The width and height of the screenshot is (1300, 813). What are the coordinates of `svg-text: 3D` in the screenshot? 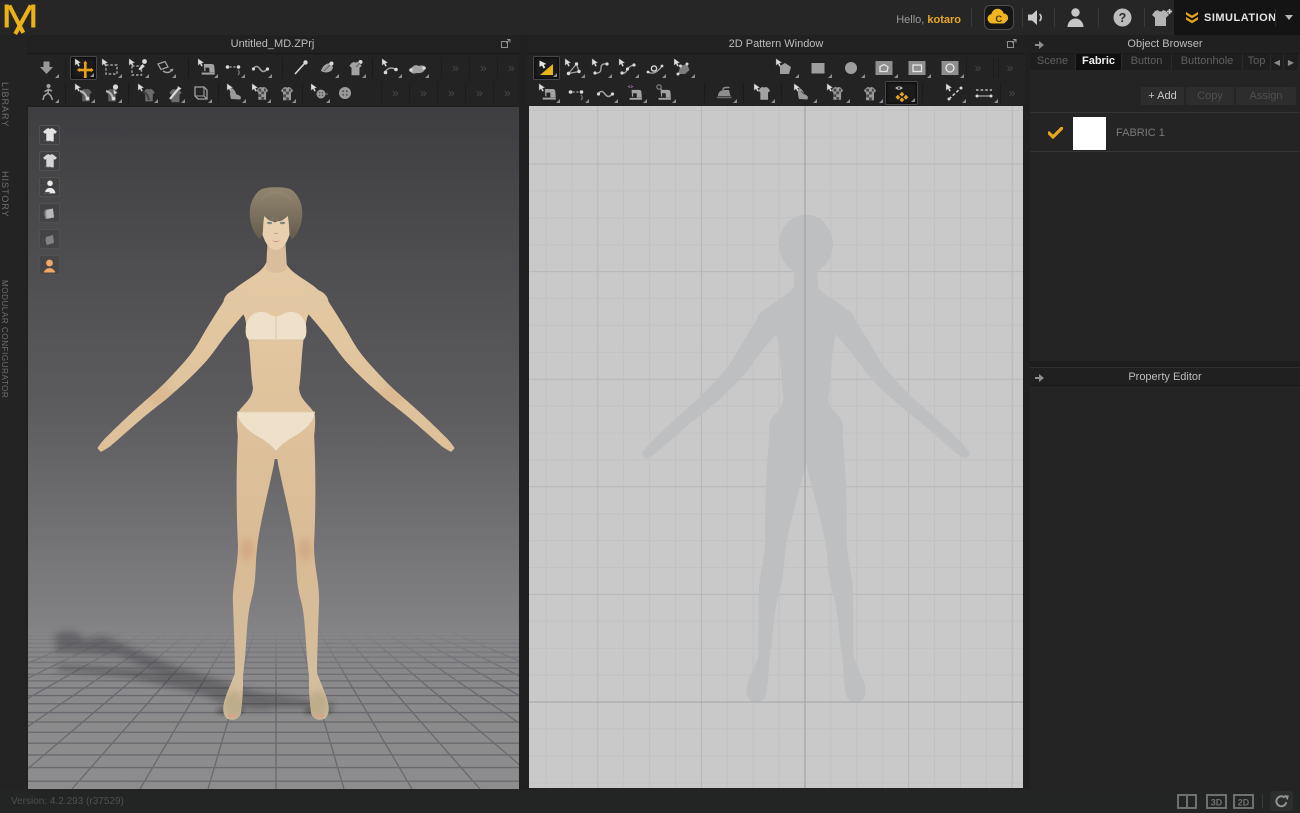 It's located at (1217, 803).